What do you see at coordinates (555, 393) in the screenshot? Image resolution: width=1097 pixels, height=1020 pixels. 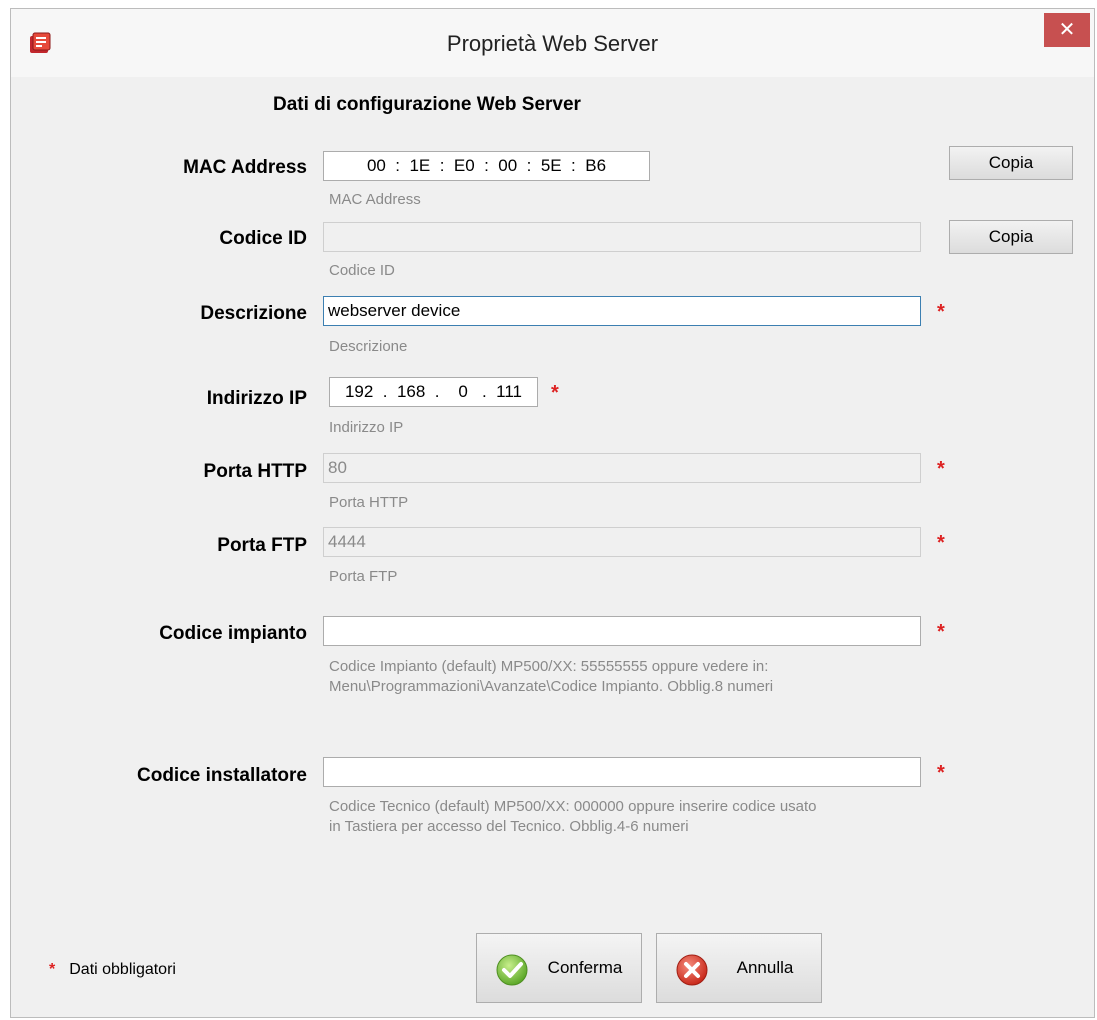 I see `indirizzo-ip-required-mark: *` at bounding box center [555, 393].